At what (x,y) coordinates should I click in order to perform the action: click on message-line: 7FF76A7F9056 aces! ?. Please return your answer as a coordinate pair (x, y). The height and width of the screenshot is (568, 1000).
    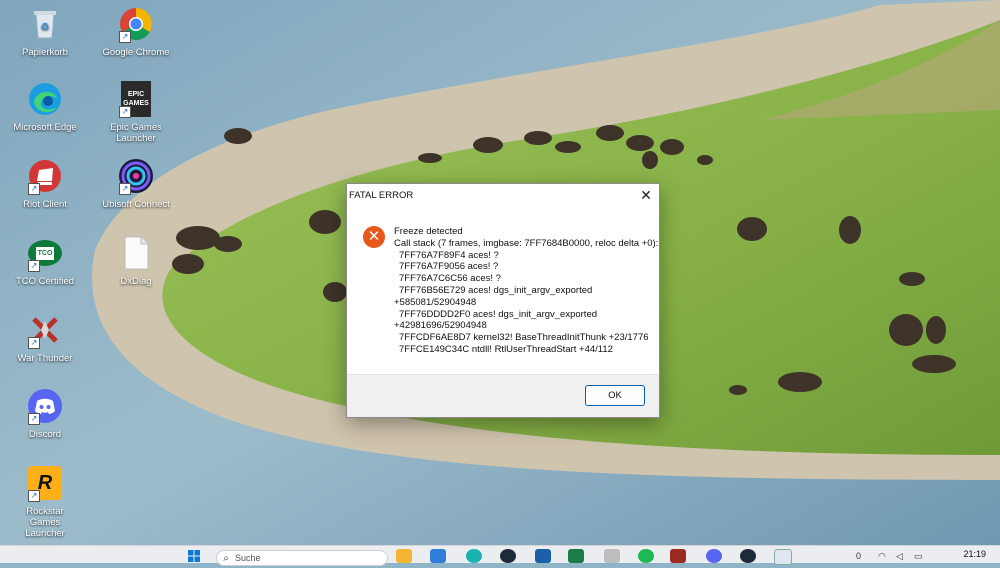
    Looking at the image, I should click on (449, 267).